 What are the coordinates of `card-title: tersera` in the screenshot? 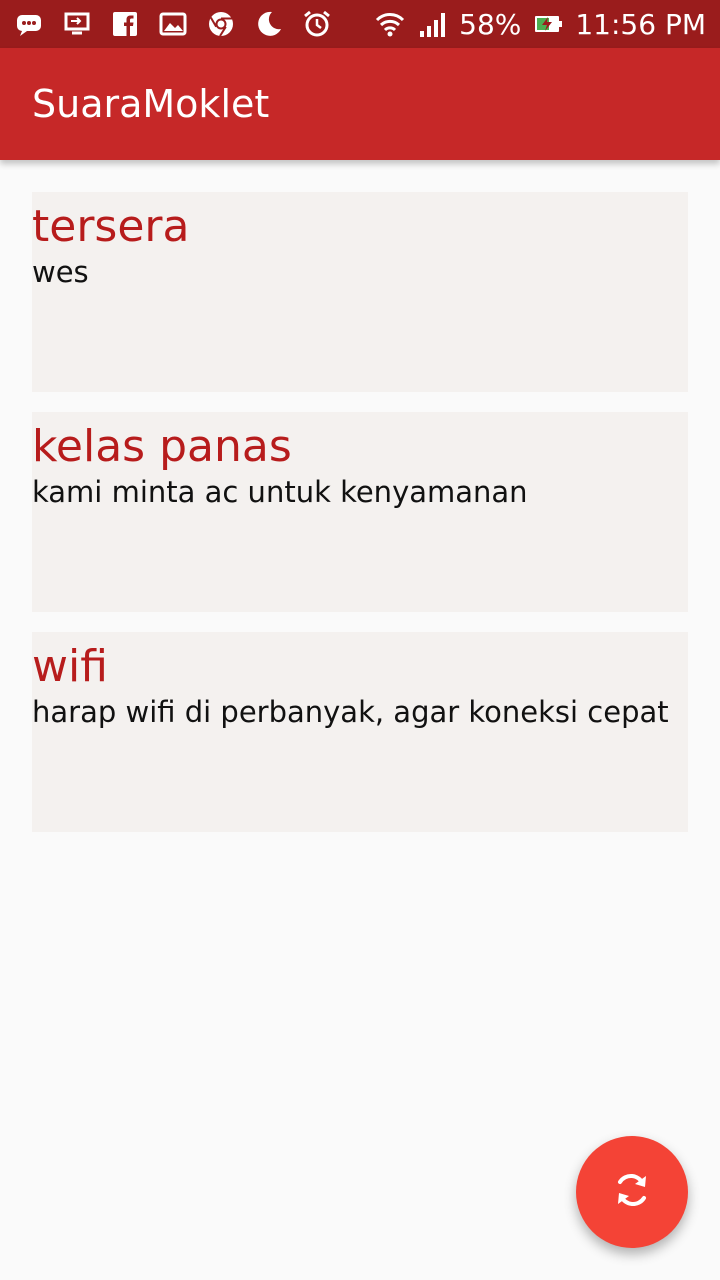 It's located at (111, 226).